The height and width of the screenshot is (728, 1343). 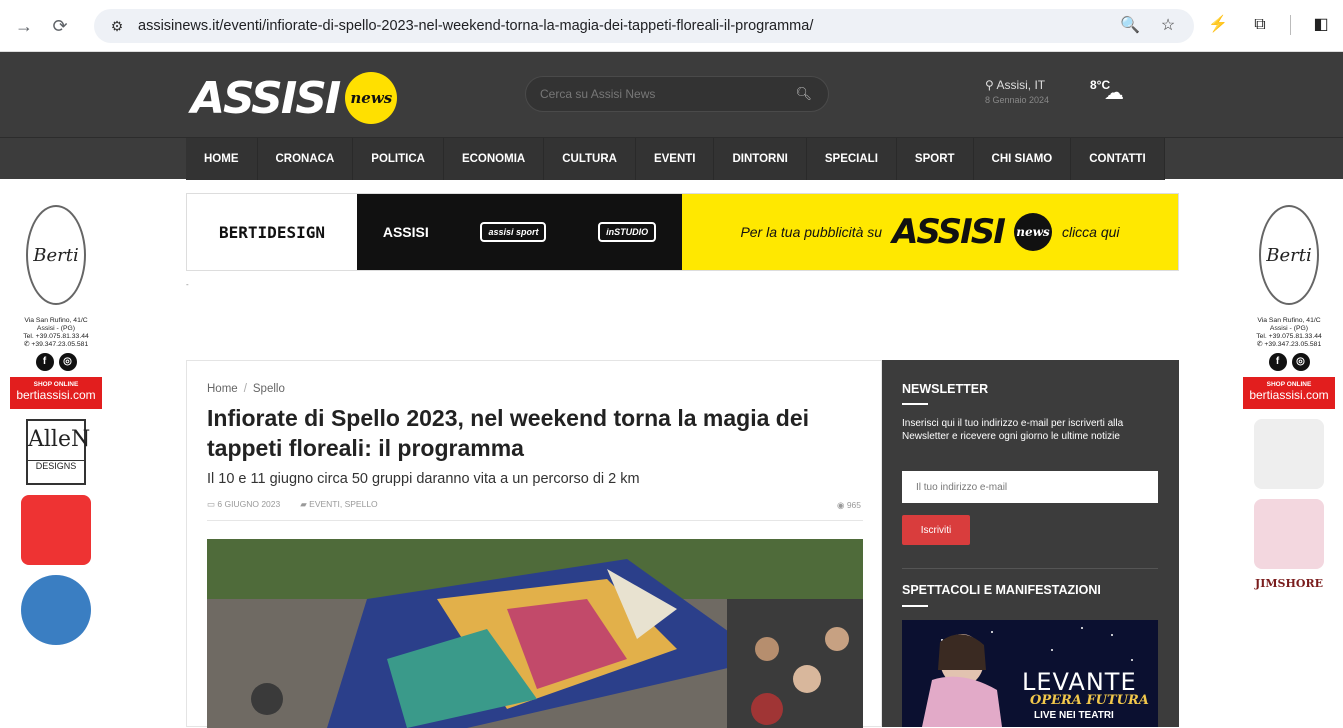 What do you see at coordinates (849, 505) in the screenshot?
I see `view-count: ◉ 965` at bounding box center [849, 505].